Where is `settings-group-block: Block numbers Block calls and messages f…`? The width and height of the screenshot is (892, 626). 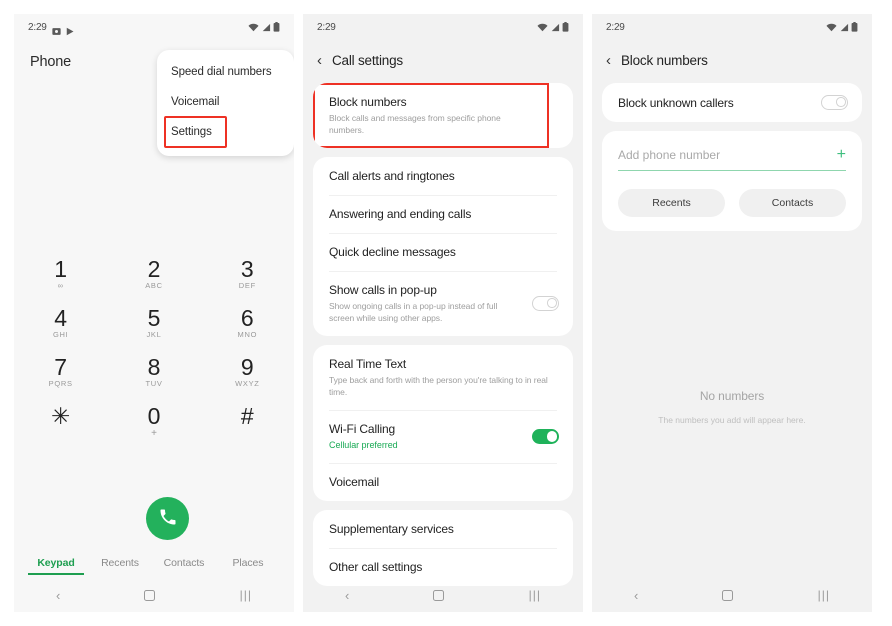
settings-group-block: Block numbers Block calls and messages f… is located at coordinates (443, 115).